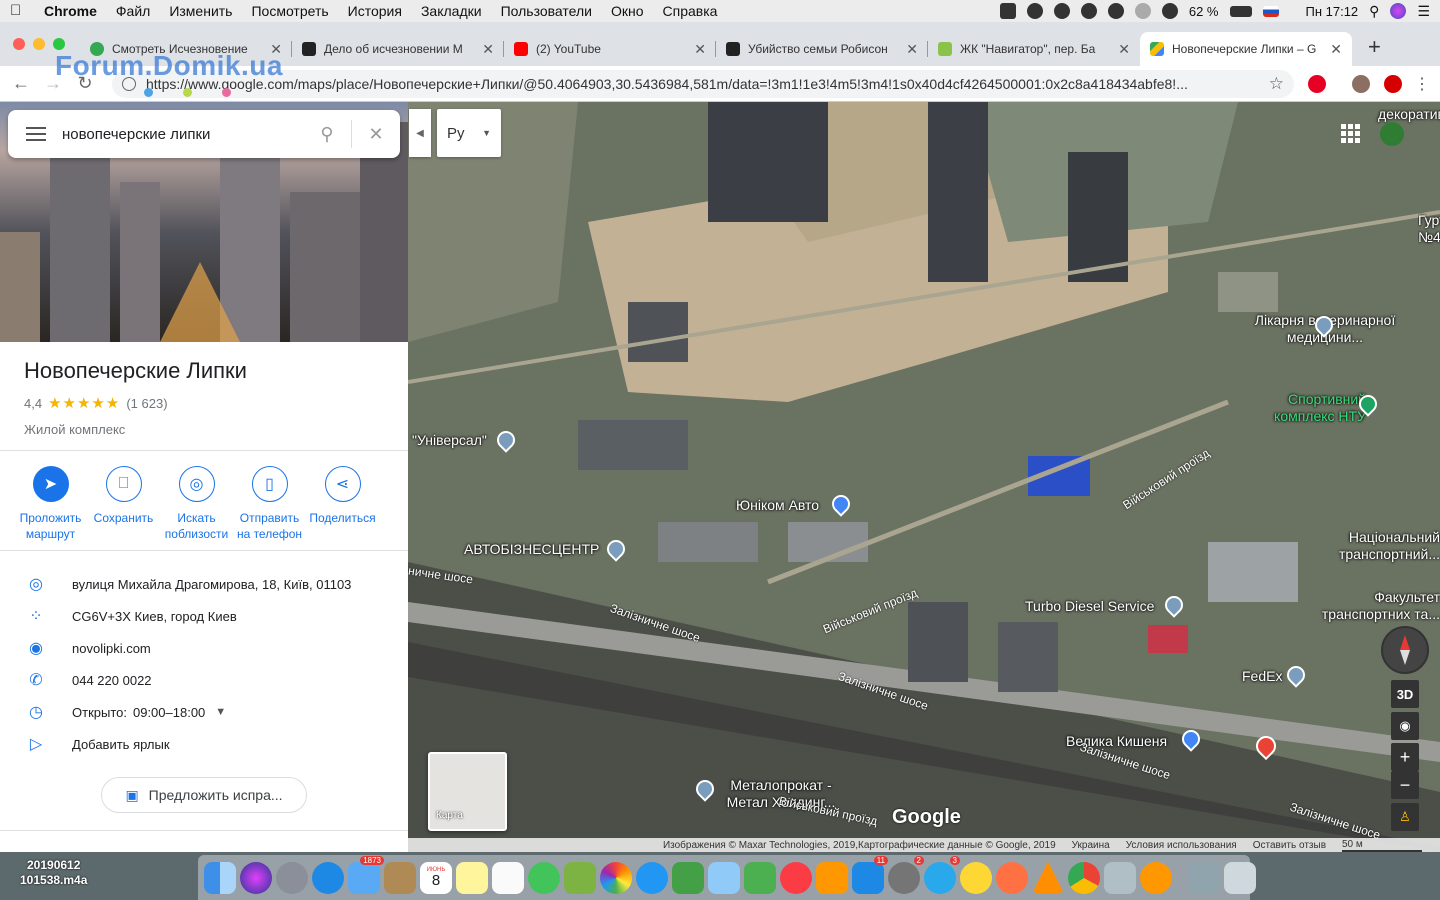 This screenshot has width=1440, height=900. I want to click on country-link: Украина, so click(1091, 845).